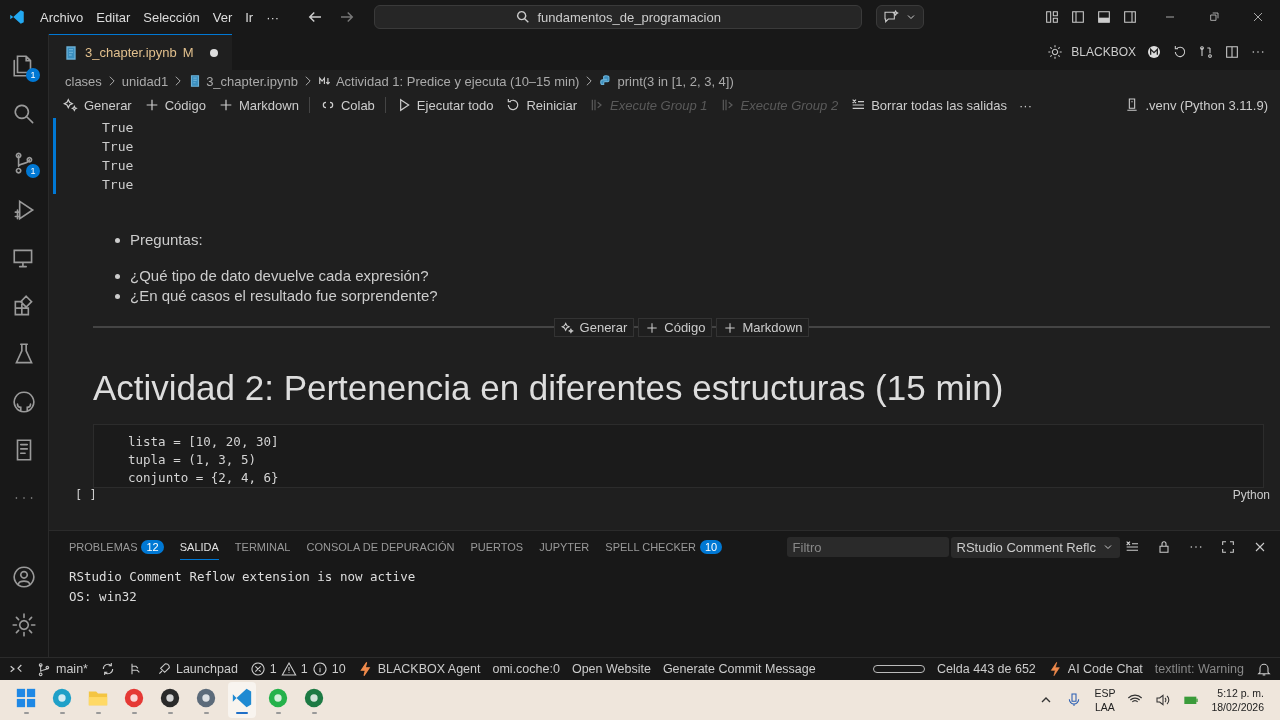  Describe the element at coordinates (711, 546) in the screenshot. I see `count-badge: 10` at that location.